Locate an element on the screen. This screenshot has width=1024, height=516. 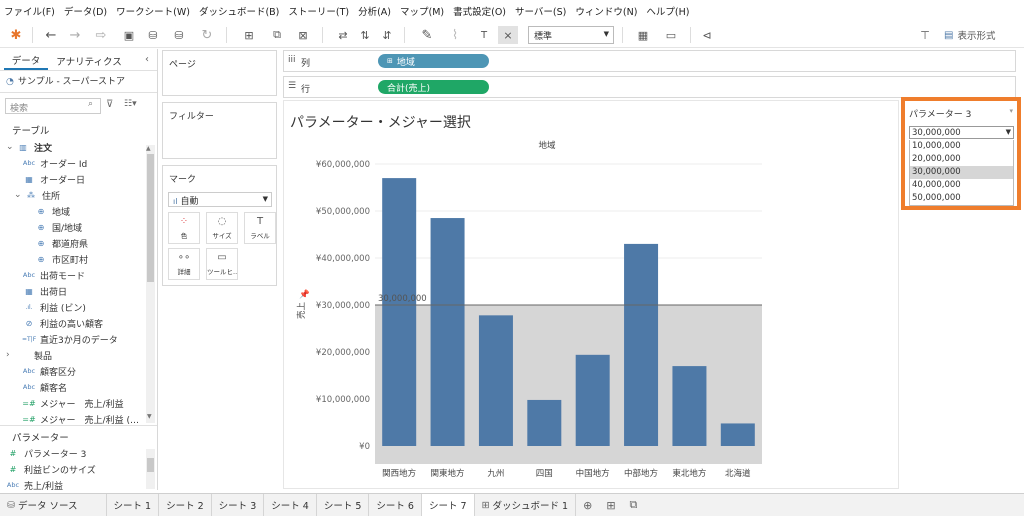
mark-button-color: ⁘ 色 is located at coordinates (184, 228).